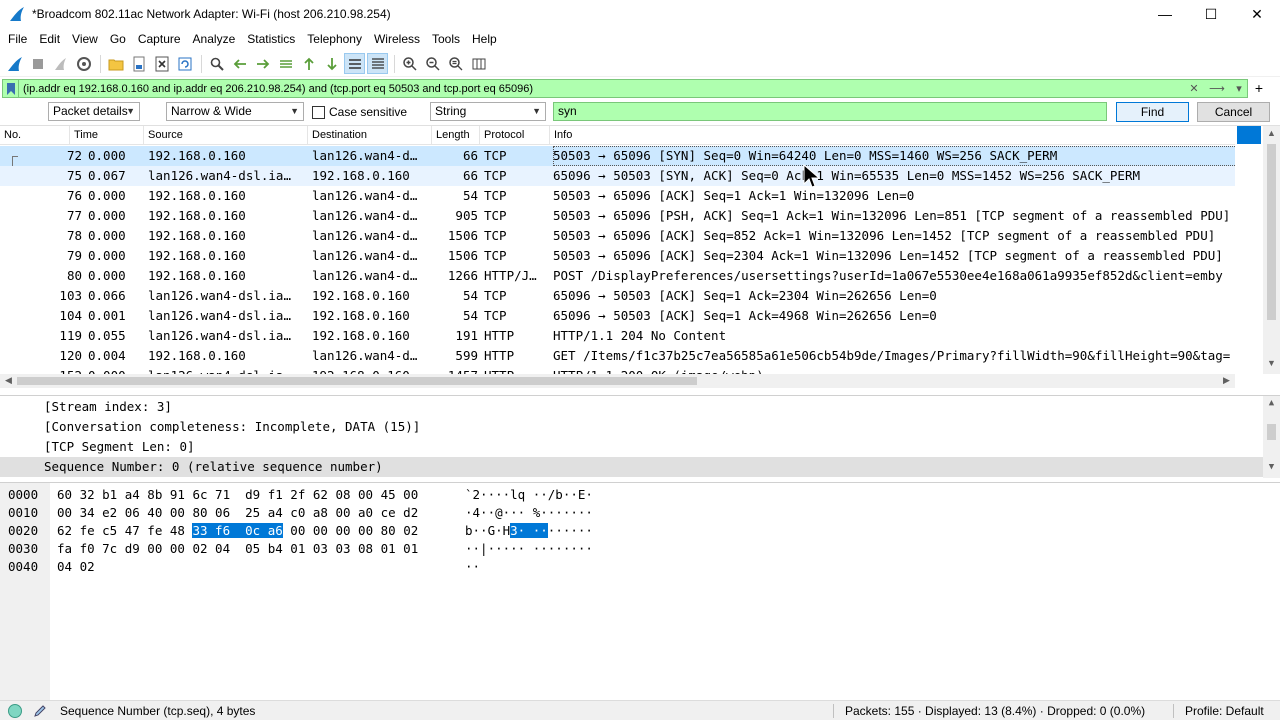 This screenshot has width=1280, height=720. I want to click on find-packet-button, so click(216, 63).